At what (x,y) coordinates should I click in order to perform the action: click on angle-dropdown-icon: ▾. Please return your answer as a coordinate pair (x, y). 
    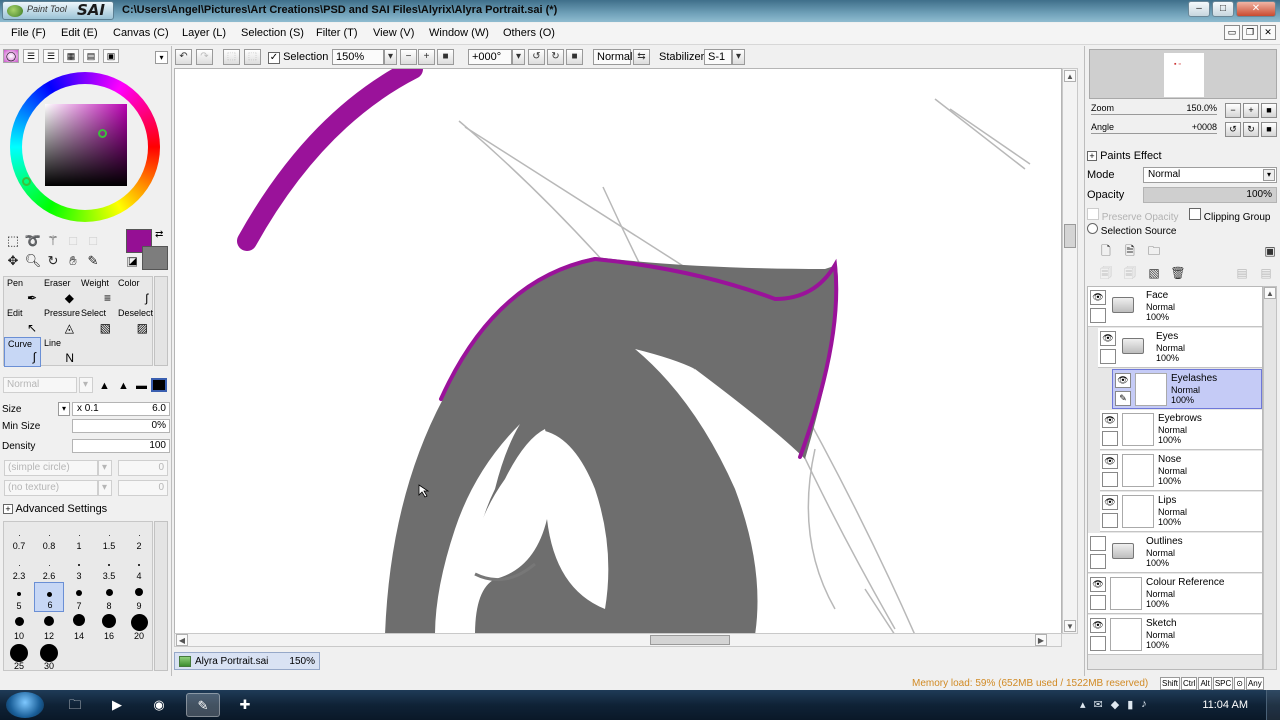
    Looking at the image, I should click on (518, 57).